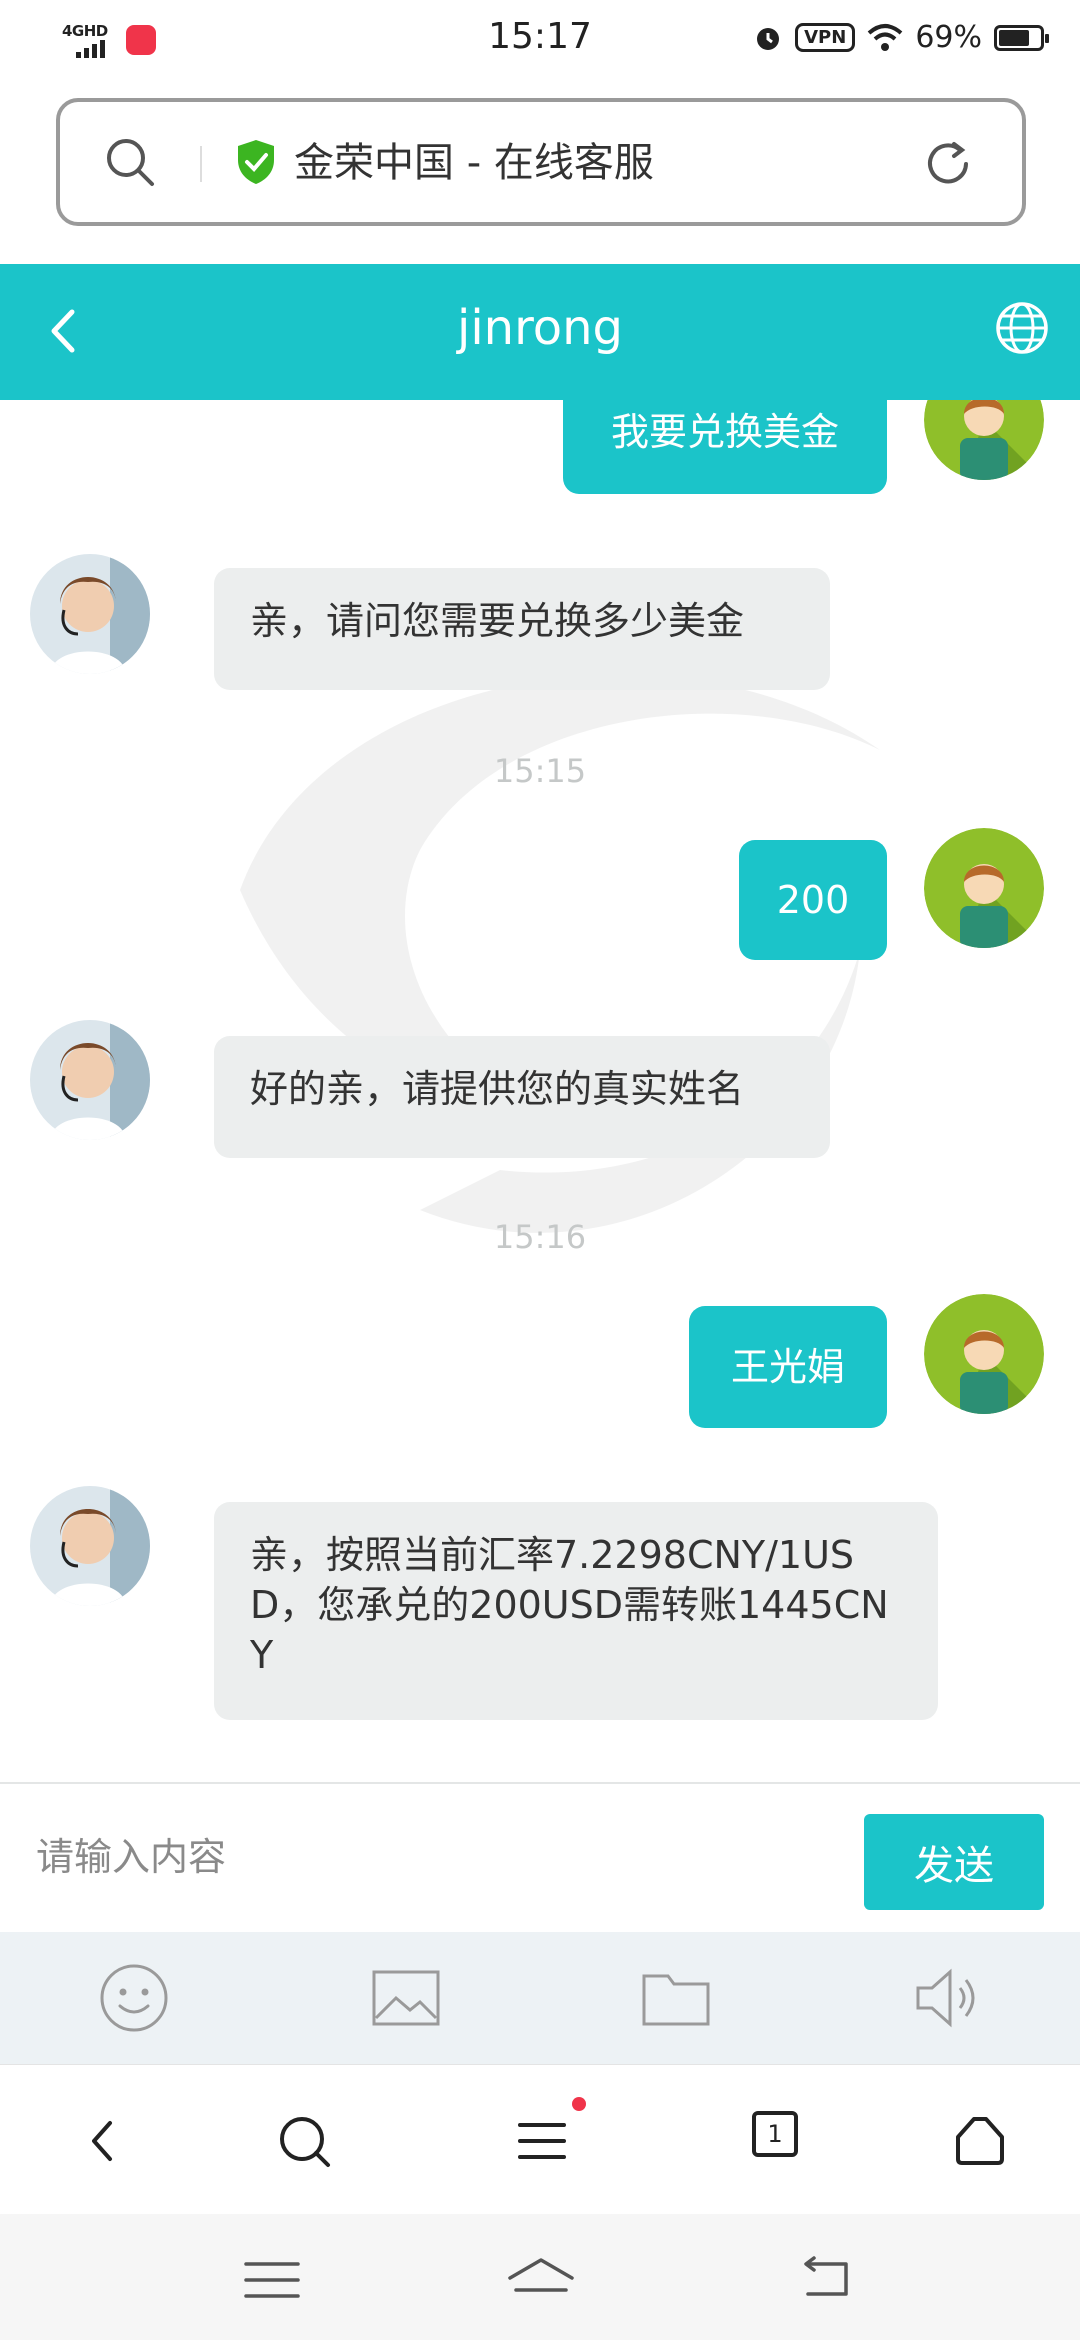  I want to click on refresh-icon, so click(948, 164).